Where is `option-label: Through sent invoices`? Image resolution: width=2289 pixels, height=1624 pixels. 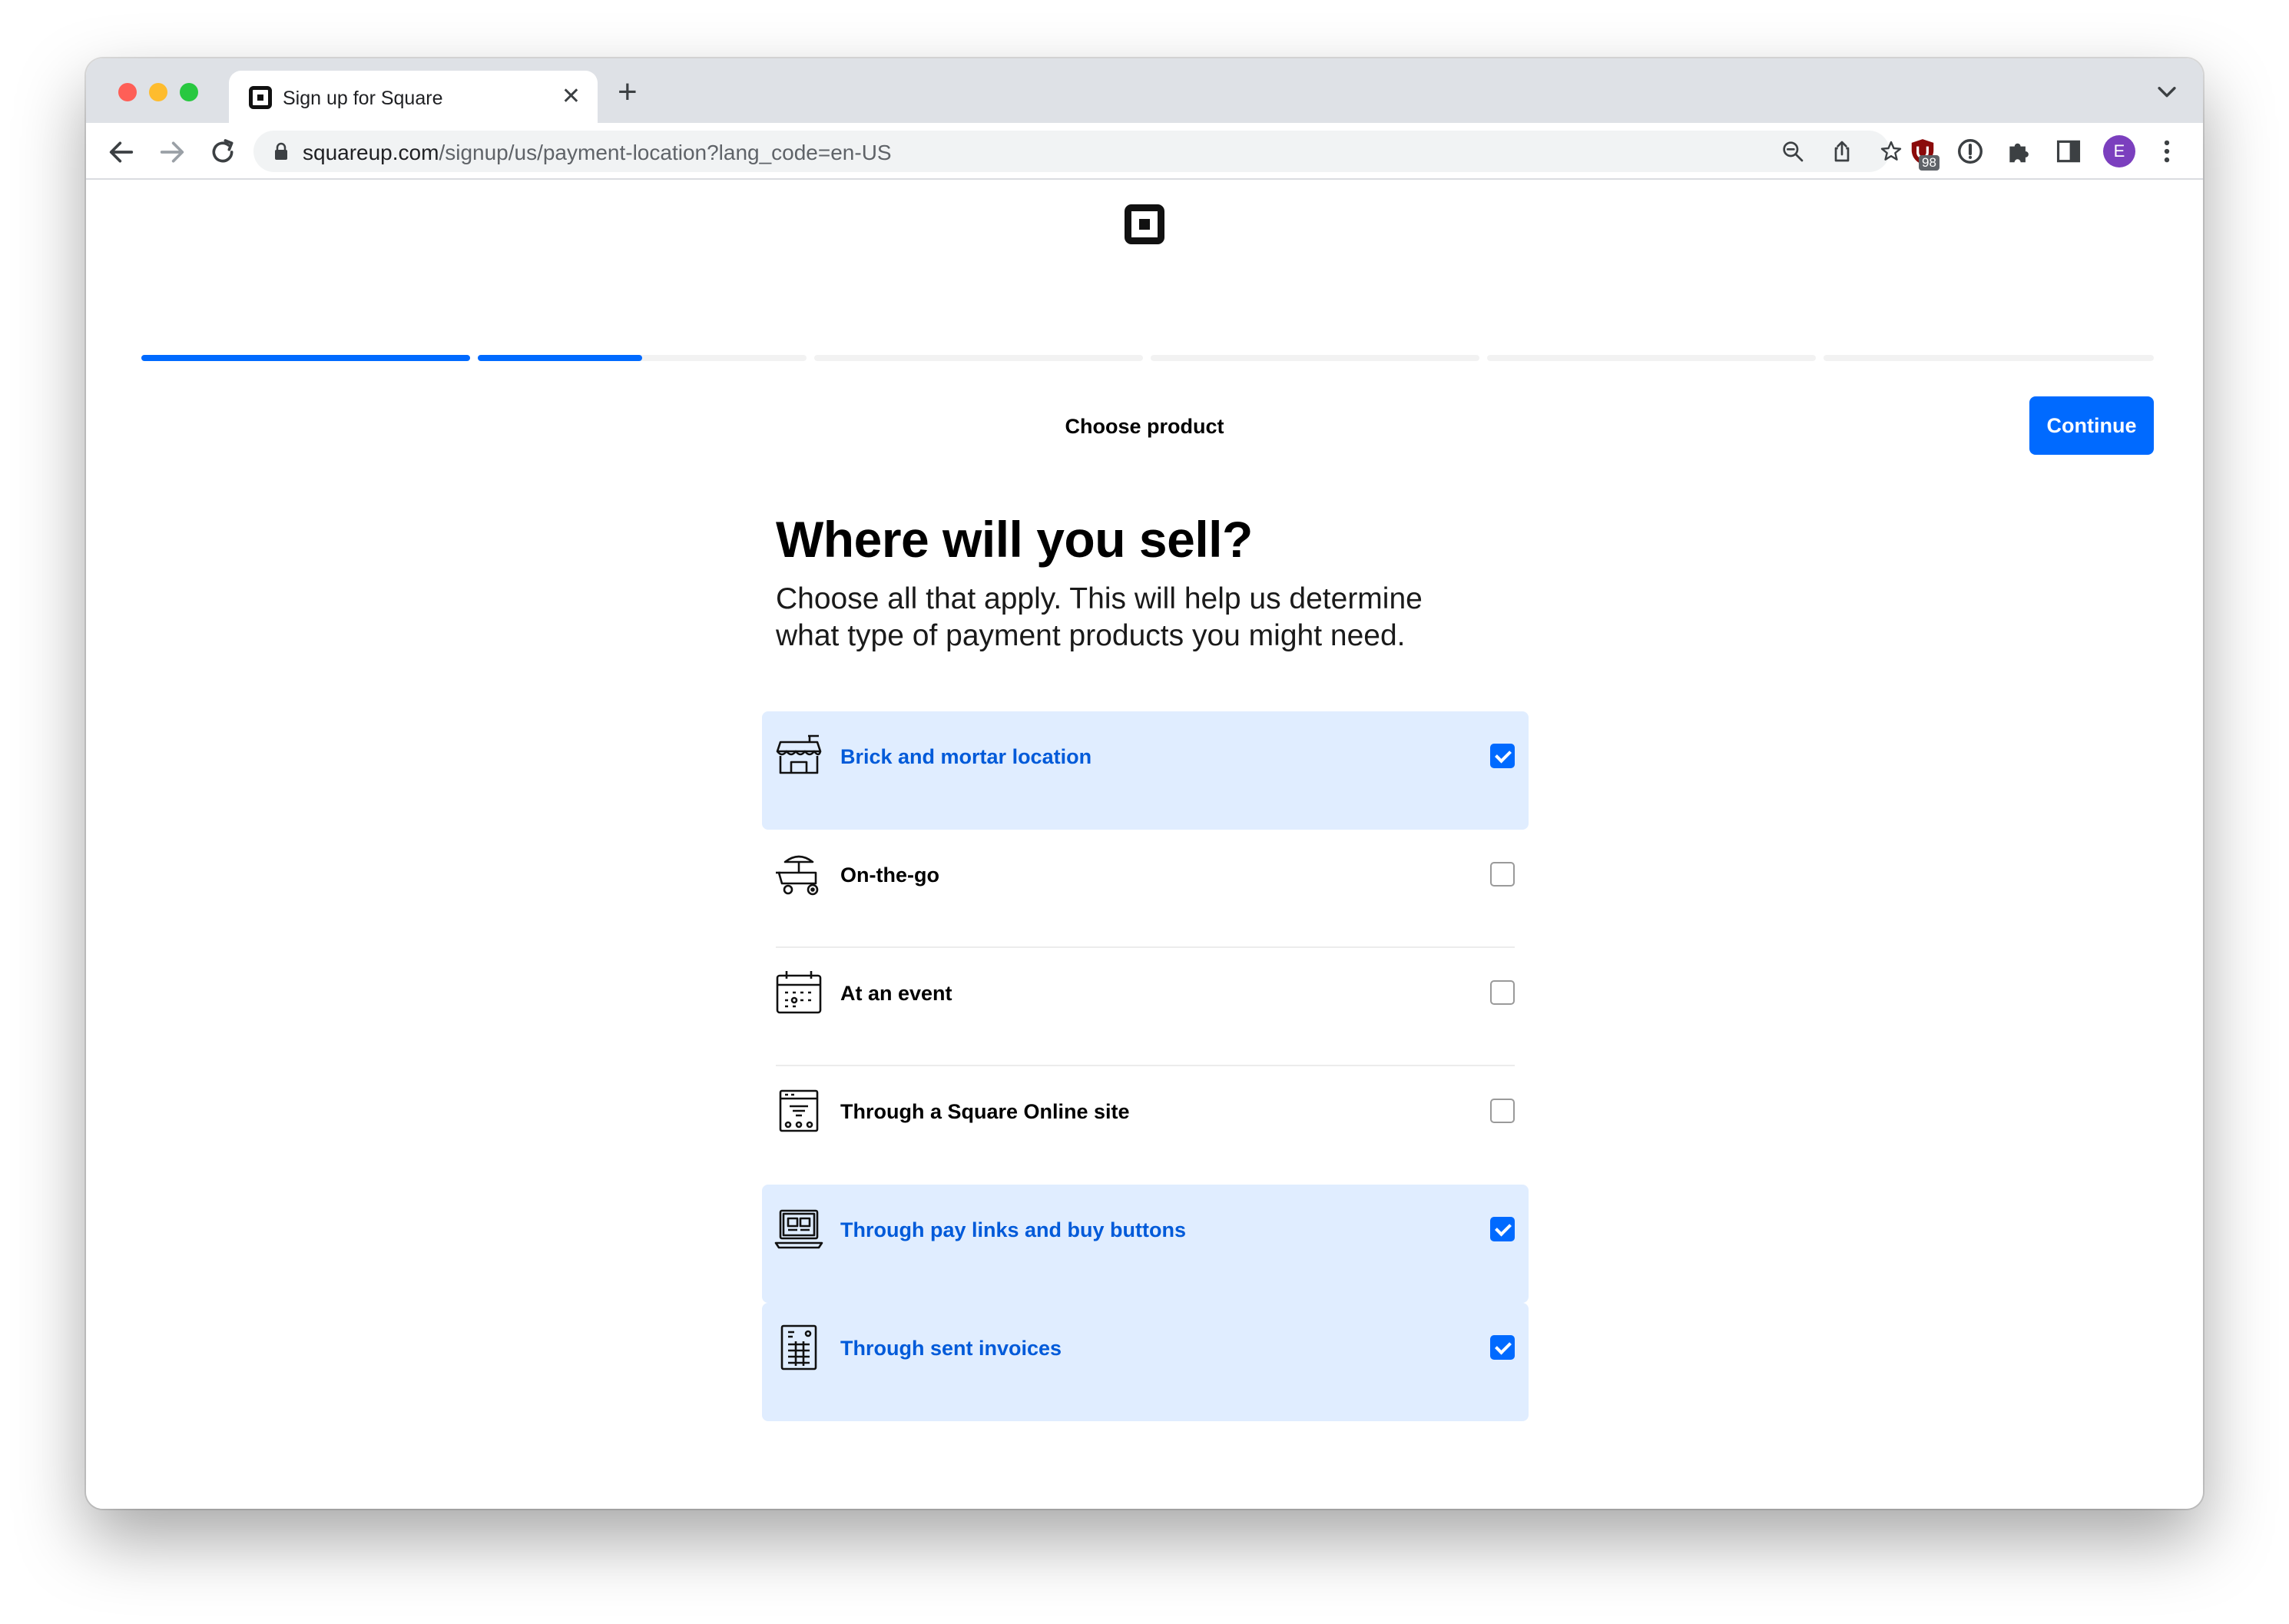 option-label: Through sent invoices is located at coordinates (951, 1348).